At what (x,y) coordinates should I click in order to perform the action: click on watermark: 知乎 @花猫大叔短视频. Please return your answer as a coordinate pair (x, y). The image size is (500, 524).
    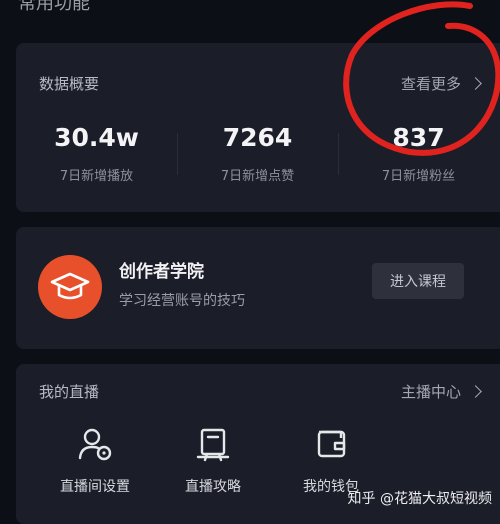
    Looking at the image, I should click on (419, 499).